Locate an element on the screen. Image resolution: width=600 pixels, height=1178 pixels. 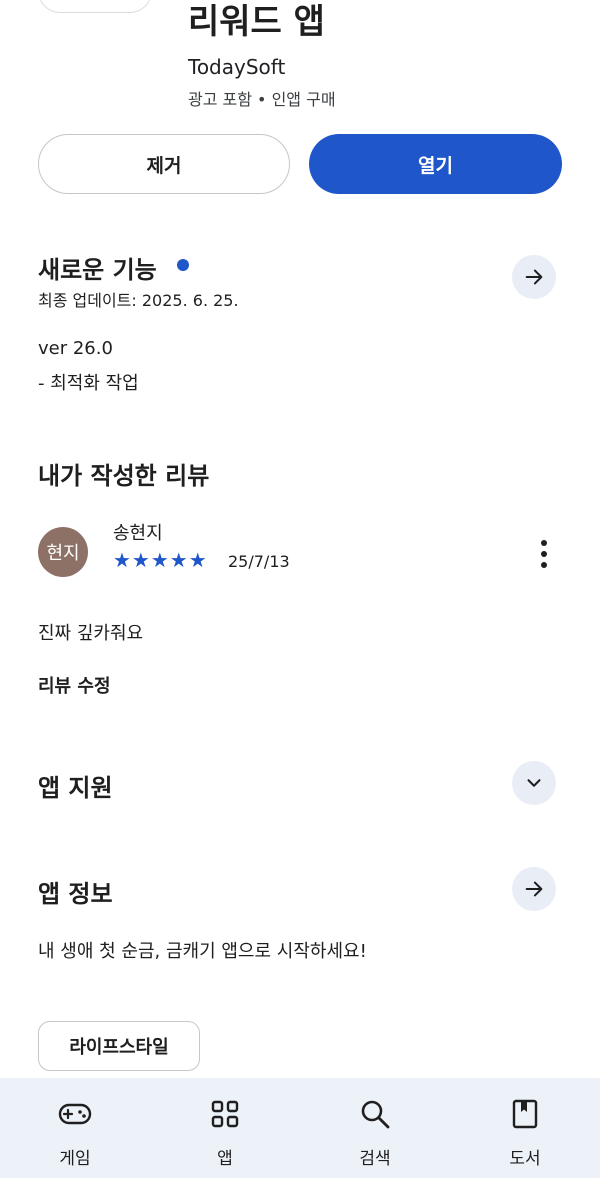
nav-label-search: 검색 is located at coordinates (375, 1159).